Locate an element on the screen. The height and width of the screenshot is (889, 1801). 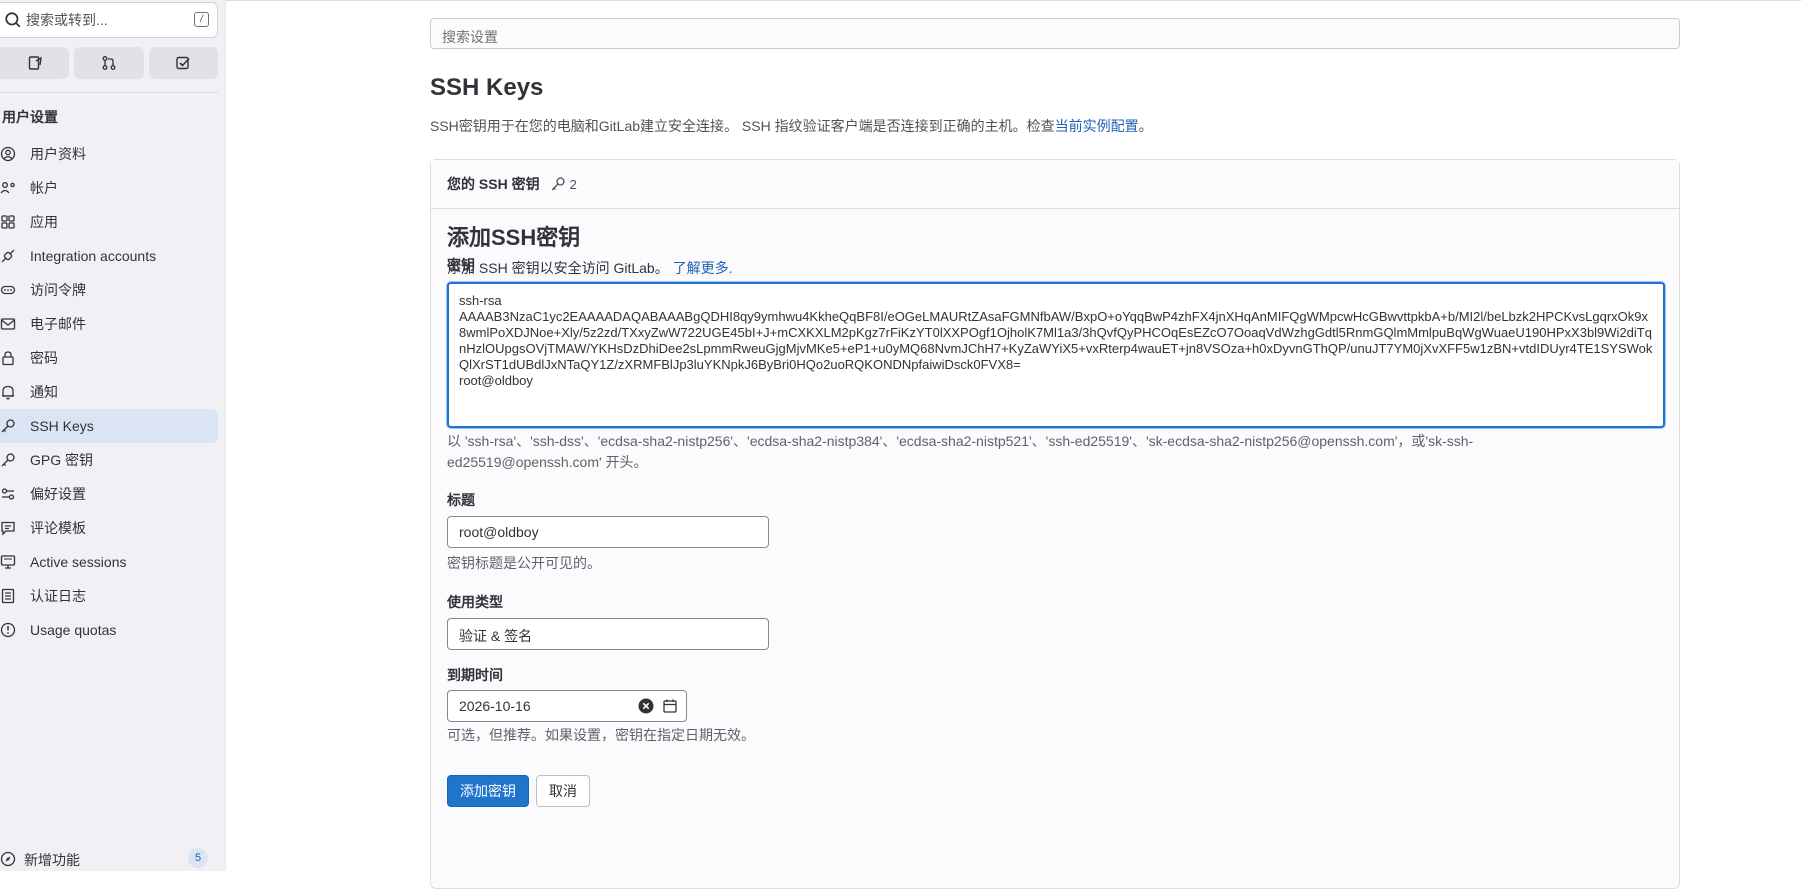
form-description-text: 添加 SSH 密钥以安全访问 GitLab。 is located at coordinates (558, 268).